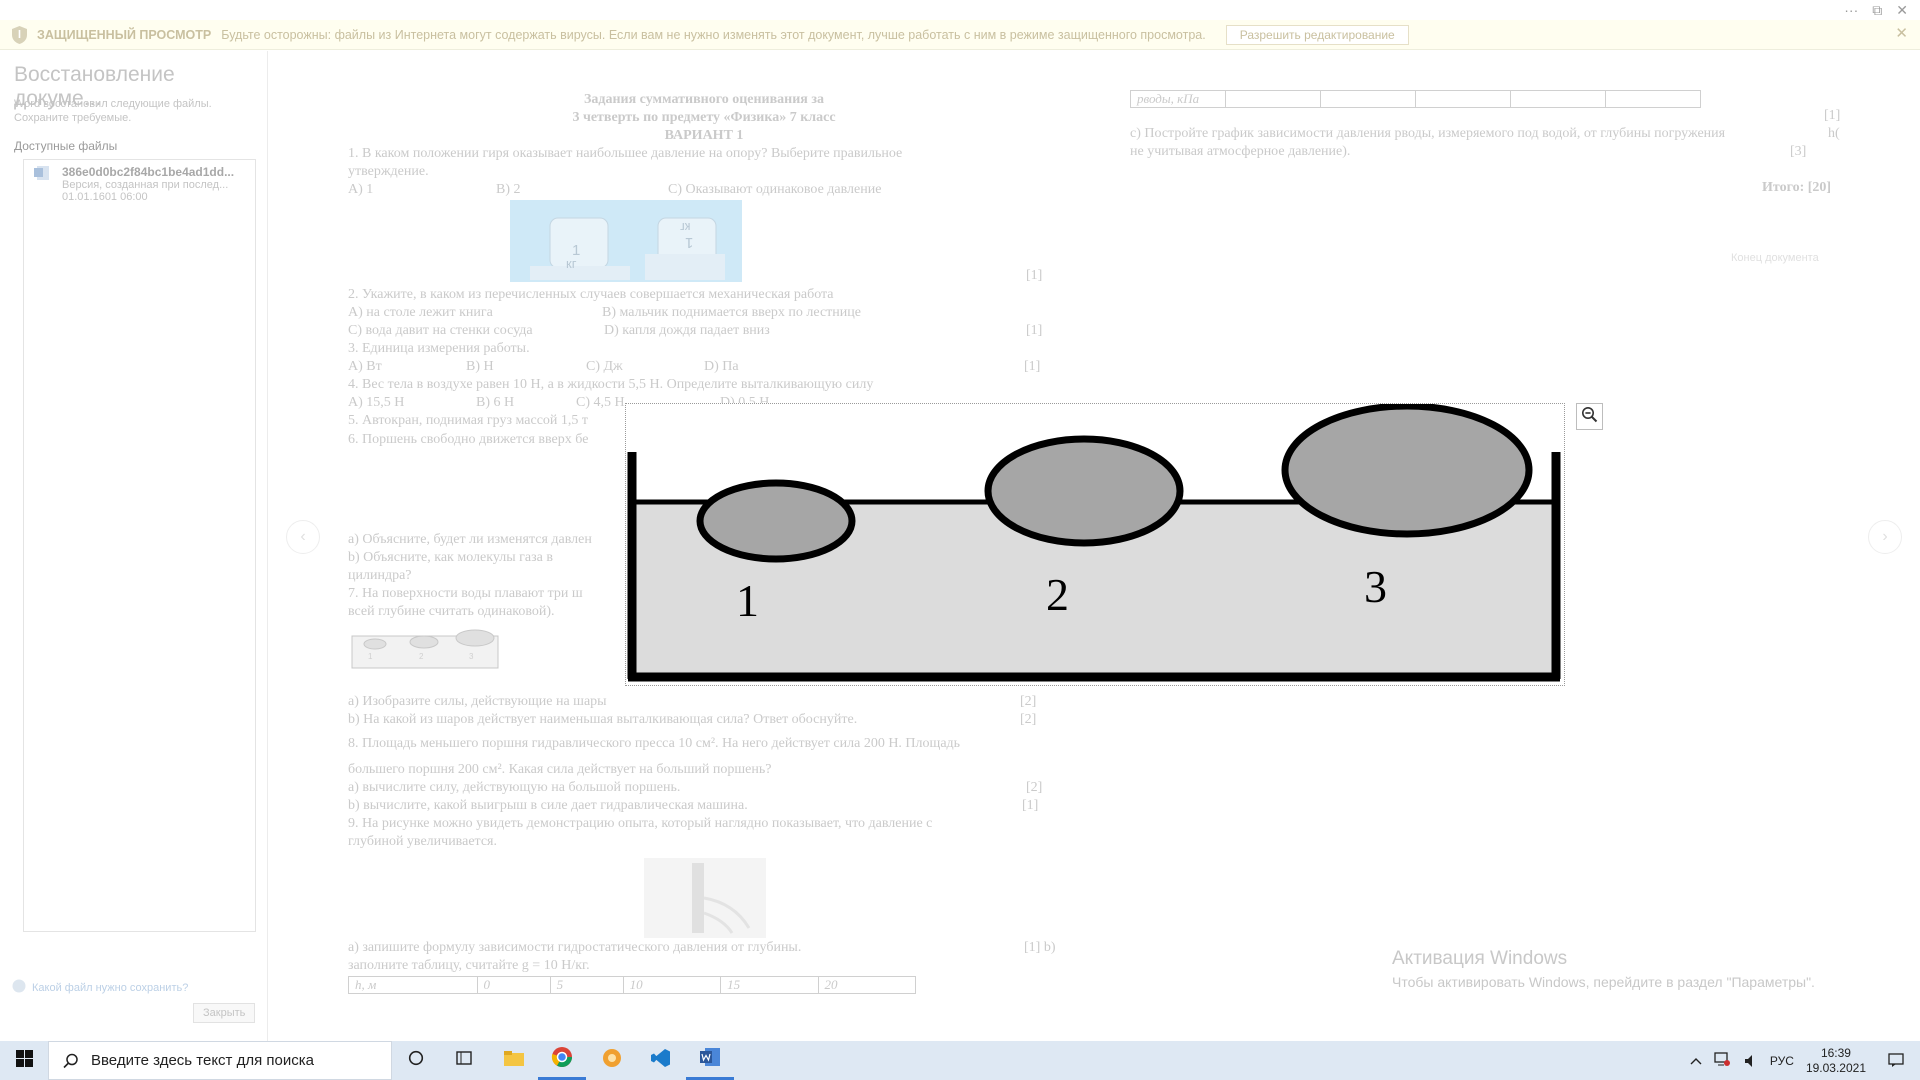 This screenshot has width=1920, height=1080. What do you see at coordinates (19, 987) in the screenshot?
I see `help-icon` at bounding box center [19, 987].